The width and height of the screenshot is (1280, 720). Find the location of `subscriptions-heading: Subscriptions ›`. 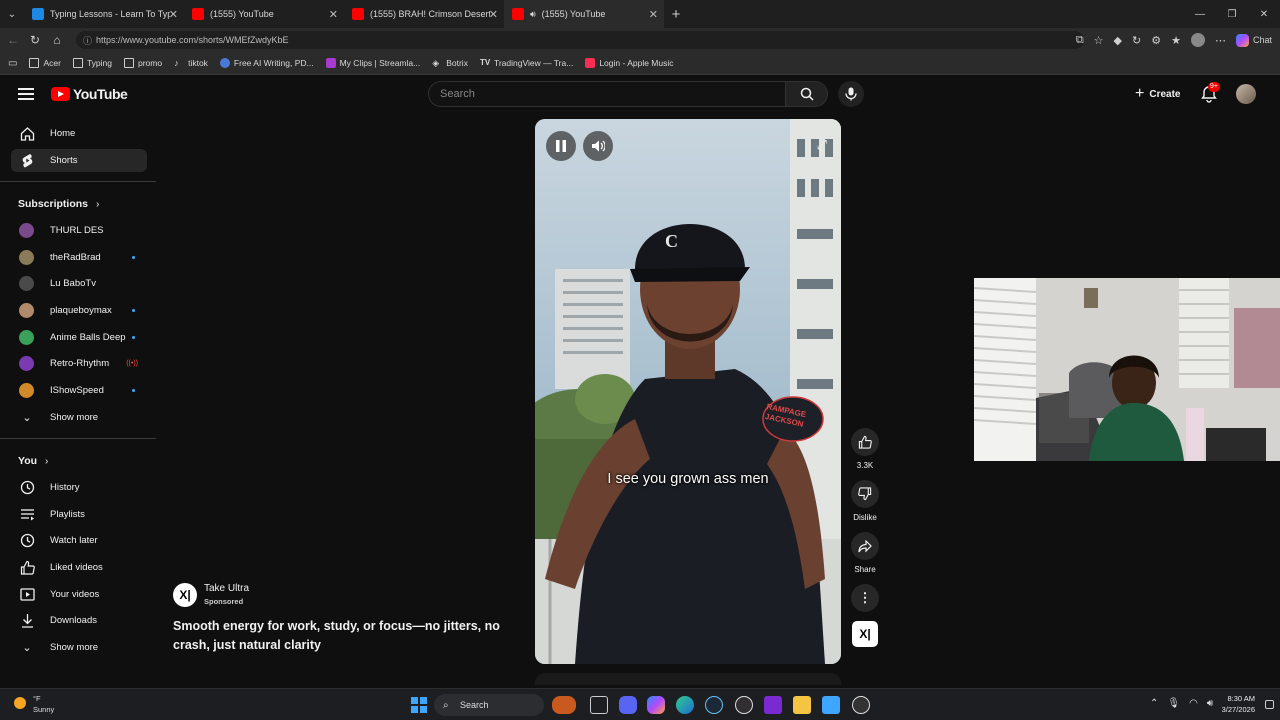

subscriptions-heading: Subscriptions › is located at coordinates (58, 204).